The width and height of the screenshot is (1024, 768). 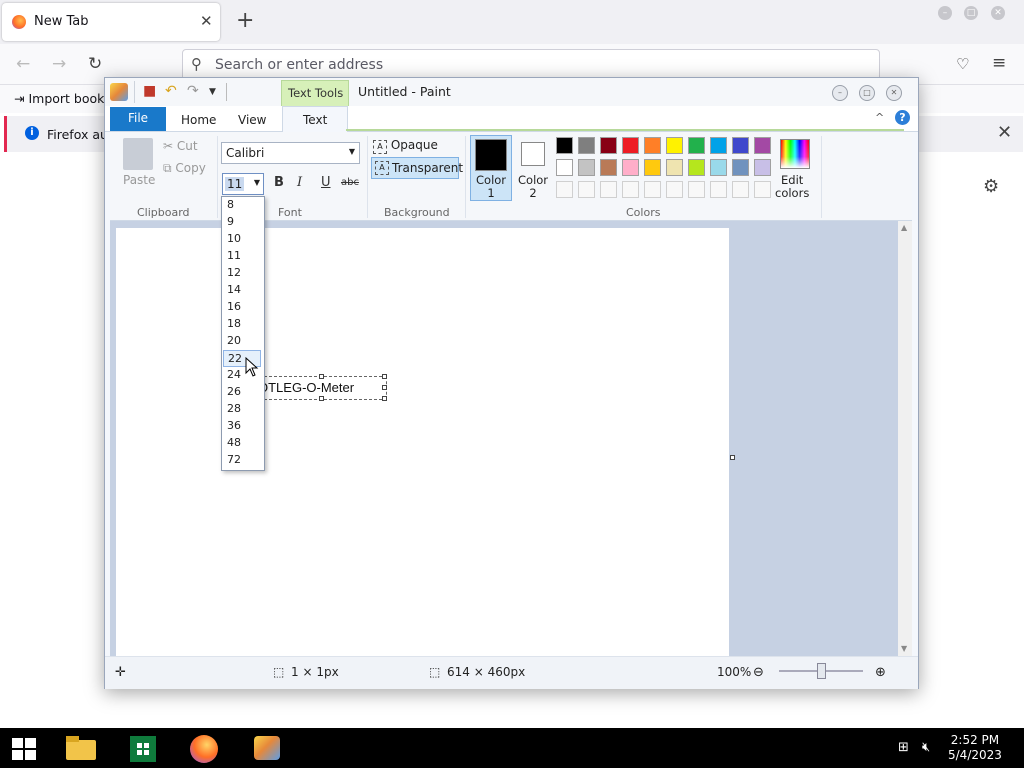 I want to click on browser-close-button: ✕, so click(x=998, y=13).